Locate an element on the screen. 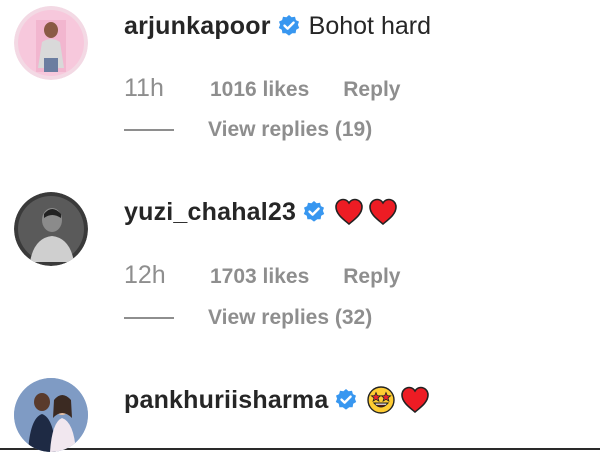  view-replies-button: View replies (19) is located at coordinates (248, 130).